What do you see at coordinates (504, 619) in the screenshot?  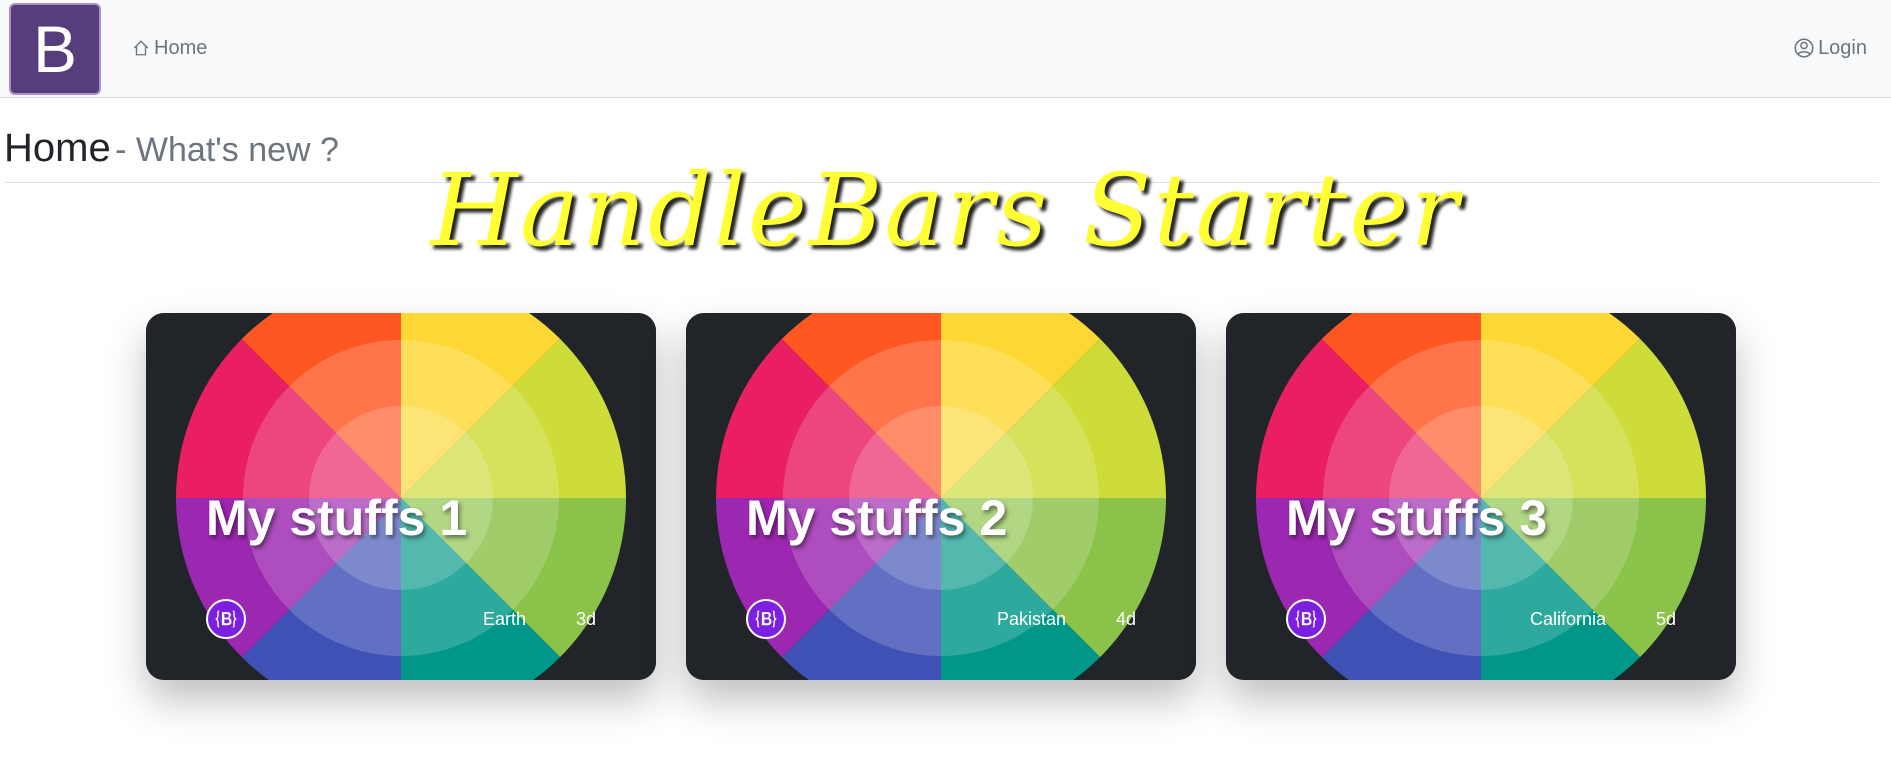 I see `card-location: Earth` at bounding box center [504, 619].